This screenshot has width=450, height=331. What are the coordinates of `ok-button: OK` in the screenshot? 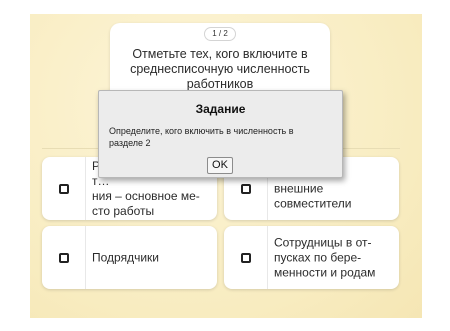 It's located at (220, 165).